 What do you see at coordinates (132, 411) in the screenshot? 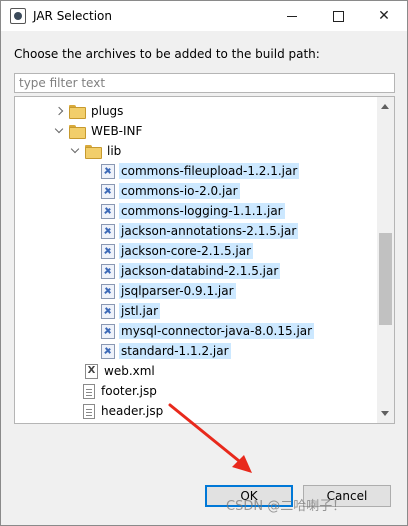
I see `tree-item-label: header.jsp` at bounding box center [132, 411].